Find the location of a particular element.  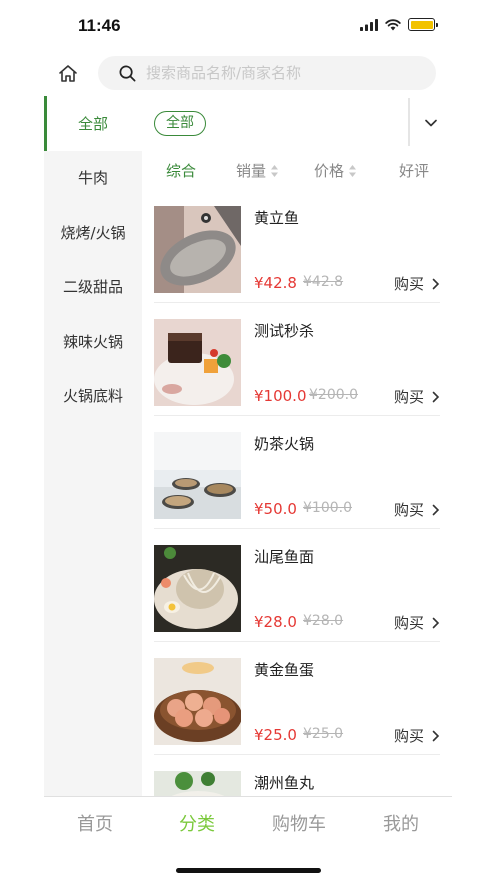

sidebar-item-spicy-hotpot: 辣味火锅 is located at coordinates (93, 341).